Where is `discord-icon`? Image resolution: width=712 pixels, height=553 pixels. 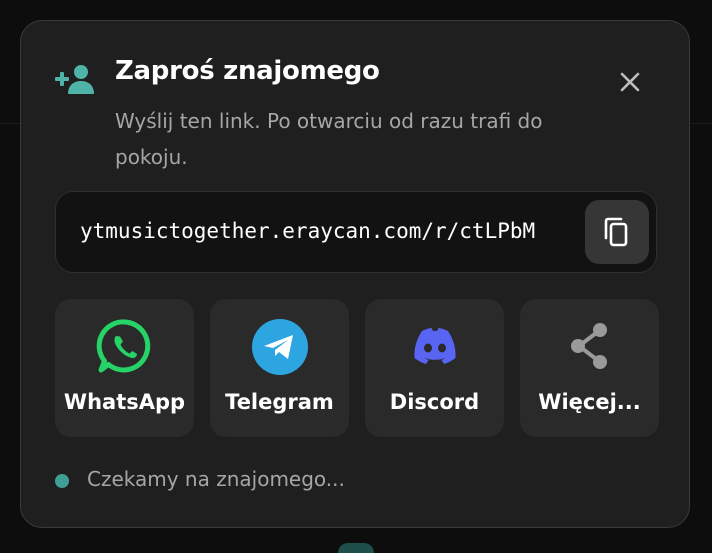 discord-icon is located at coordinates (435, 346).